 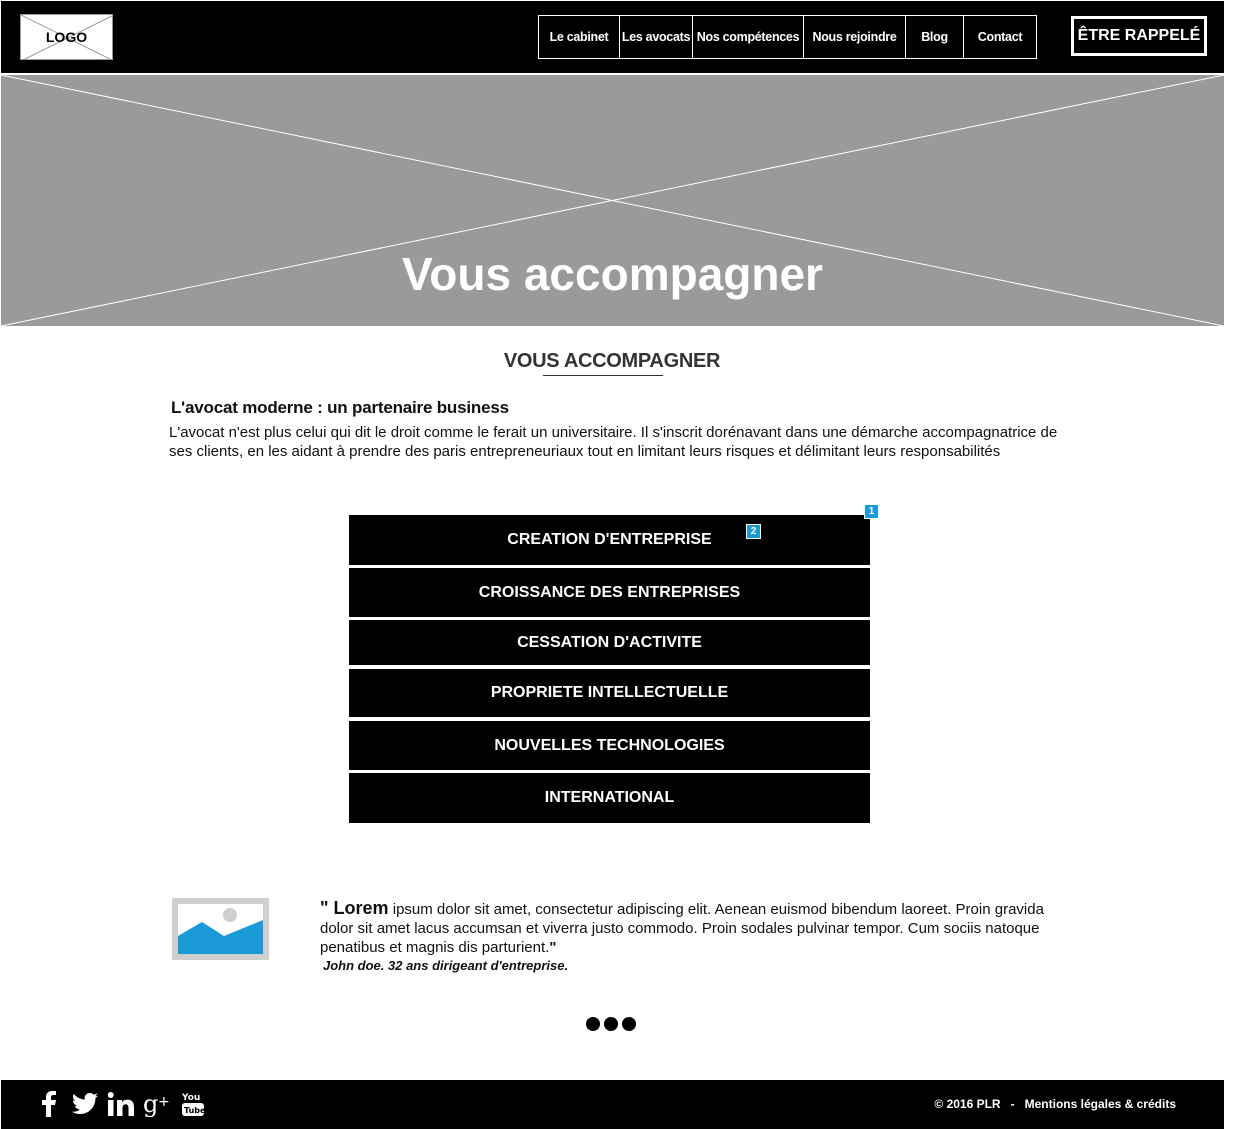 I want to click on service-international: INTERNATIONAL, so click(x=609, y=798).